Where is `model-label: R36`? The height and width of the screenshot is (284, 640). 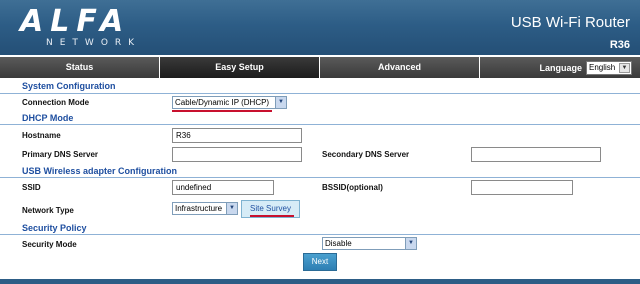 model-label: R36 is located at coordinates (619, 45).